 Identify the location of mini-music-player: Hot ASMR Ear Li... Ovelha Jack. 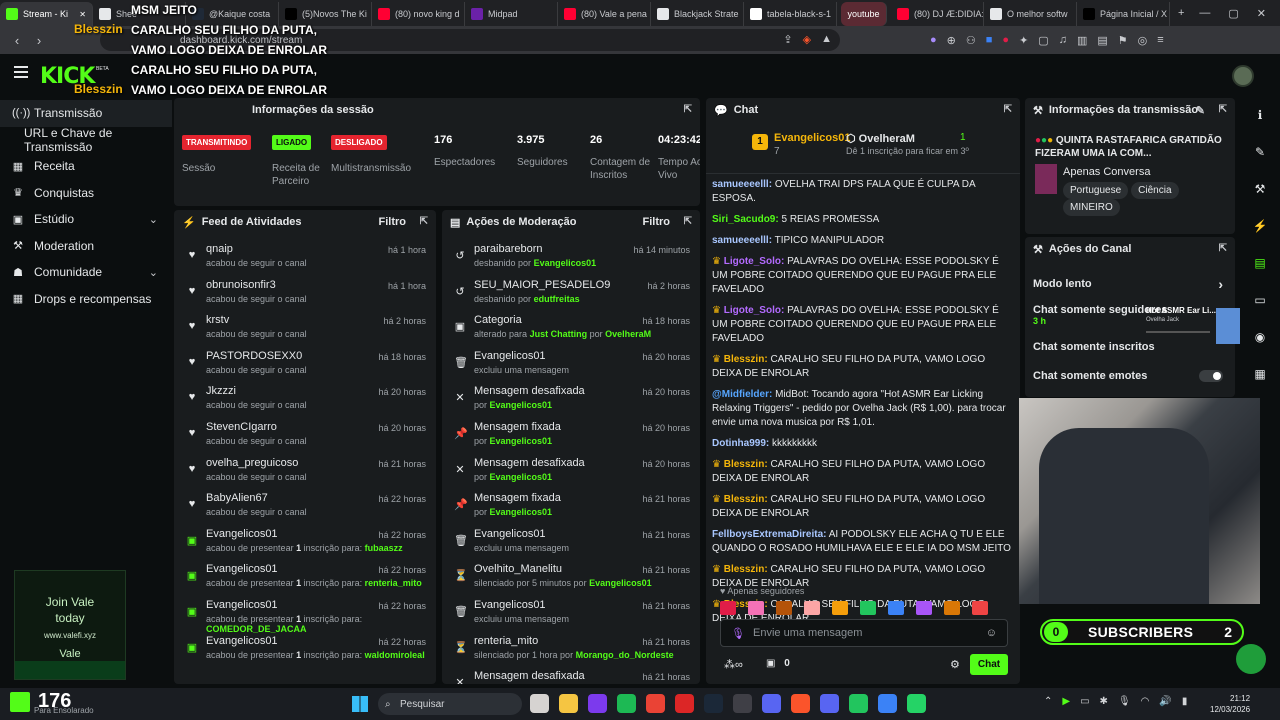
(1200, 327).